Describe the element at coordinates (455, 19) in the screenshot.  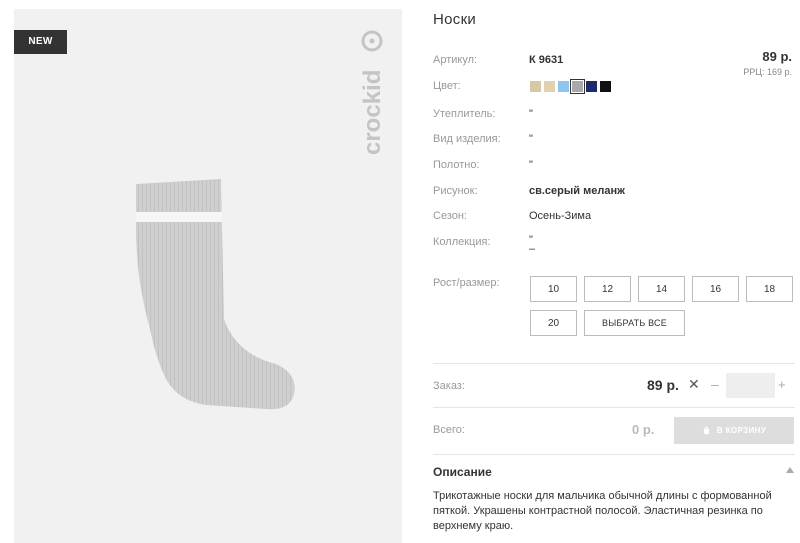
I see `product-title: Носки` at that location.